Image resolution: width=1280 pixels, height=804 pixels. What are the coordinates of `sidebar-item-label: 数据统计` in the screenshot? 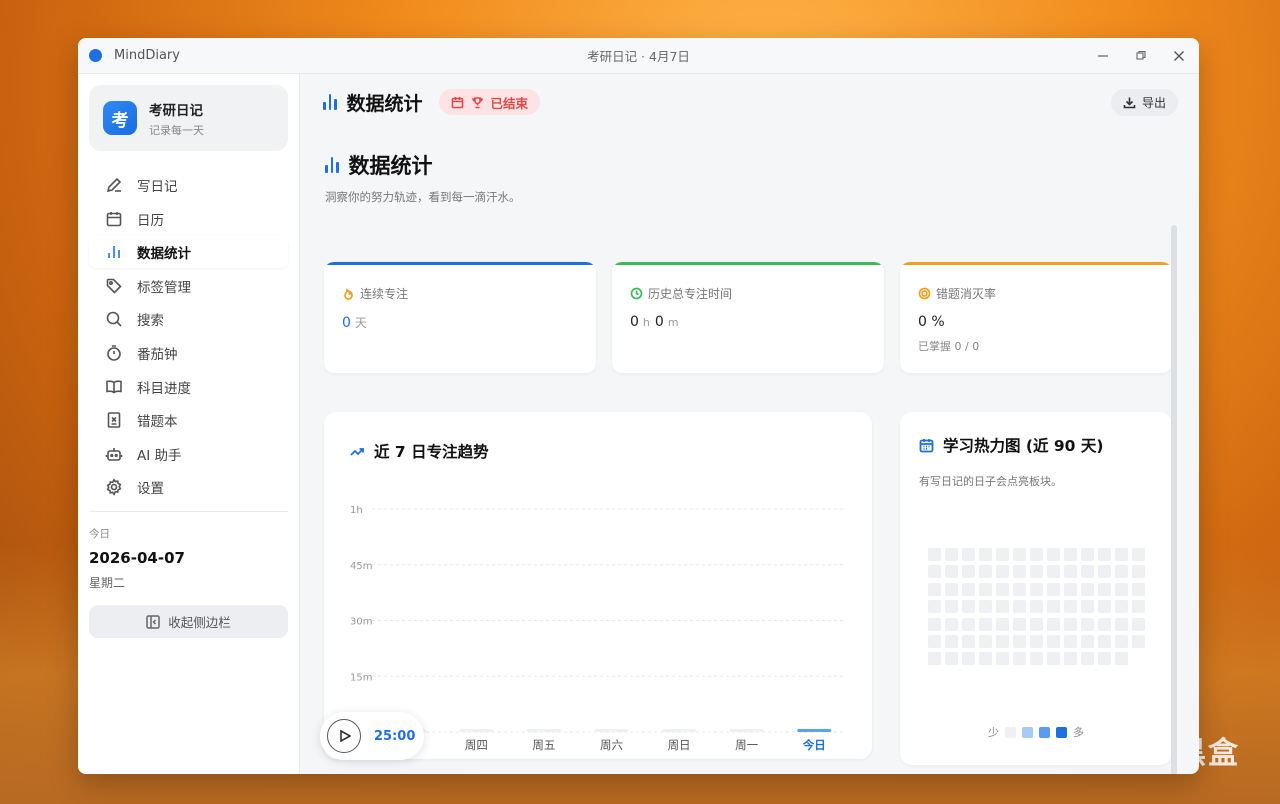 It's located at (164, 254).